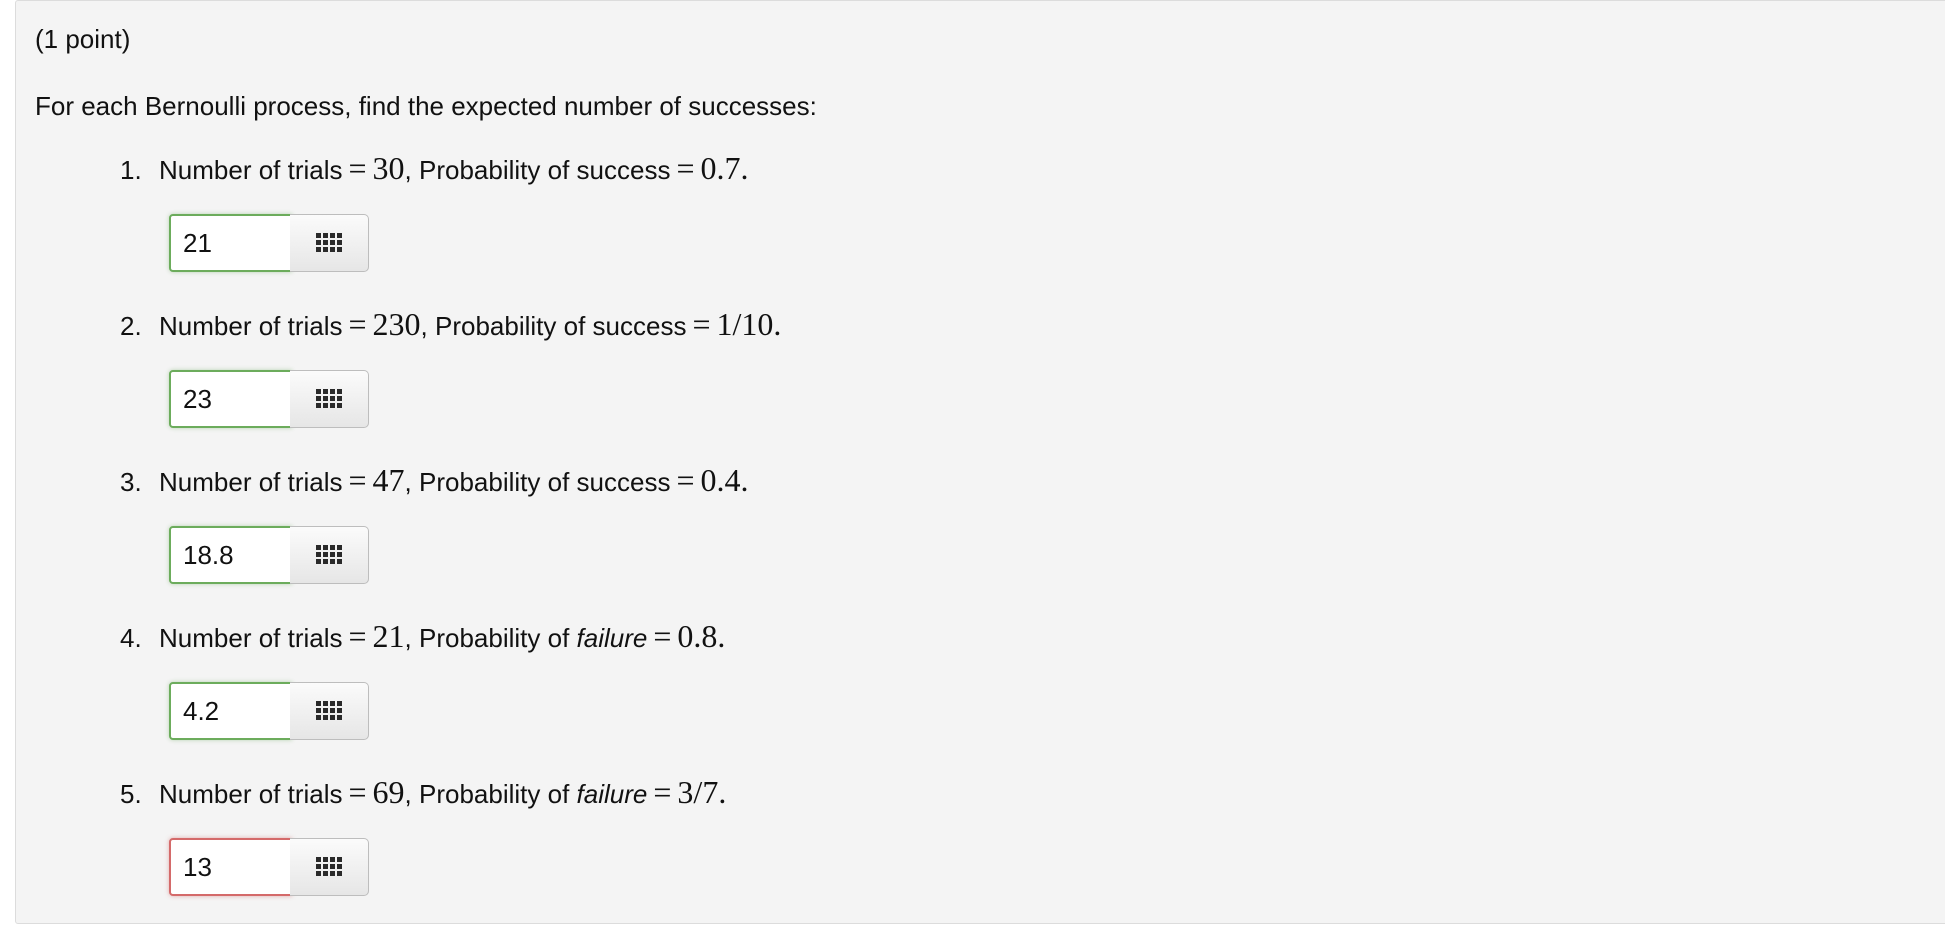  Describe the element at coordinates (388, 792) in the screenshot. I see `trials-value: 69` at that location.